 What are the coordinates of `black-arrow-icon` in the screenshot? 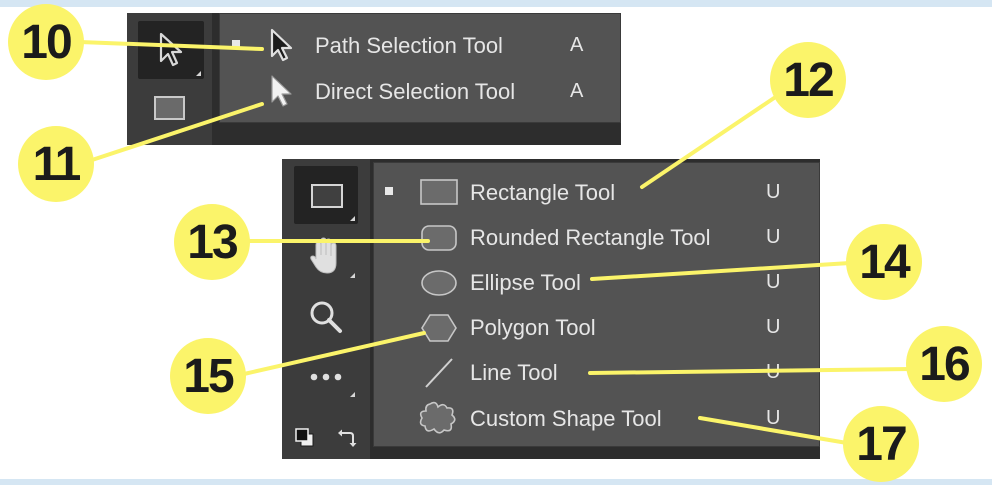 It's located at (281, 45).